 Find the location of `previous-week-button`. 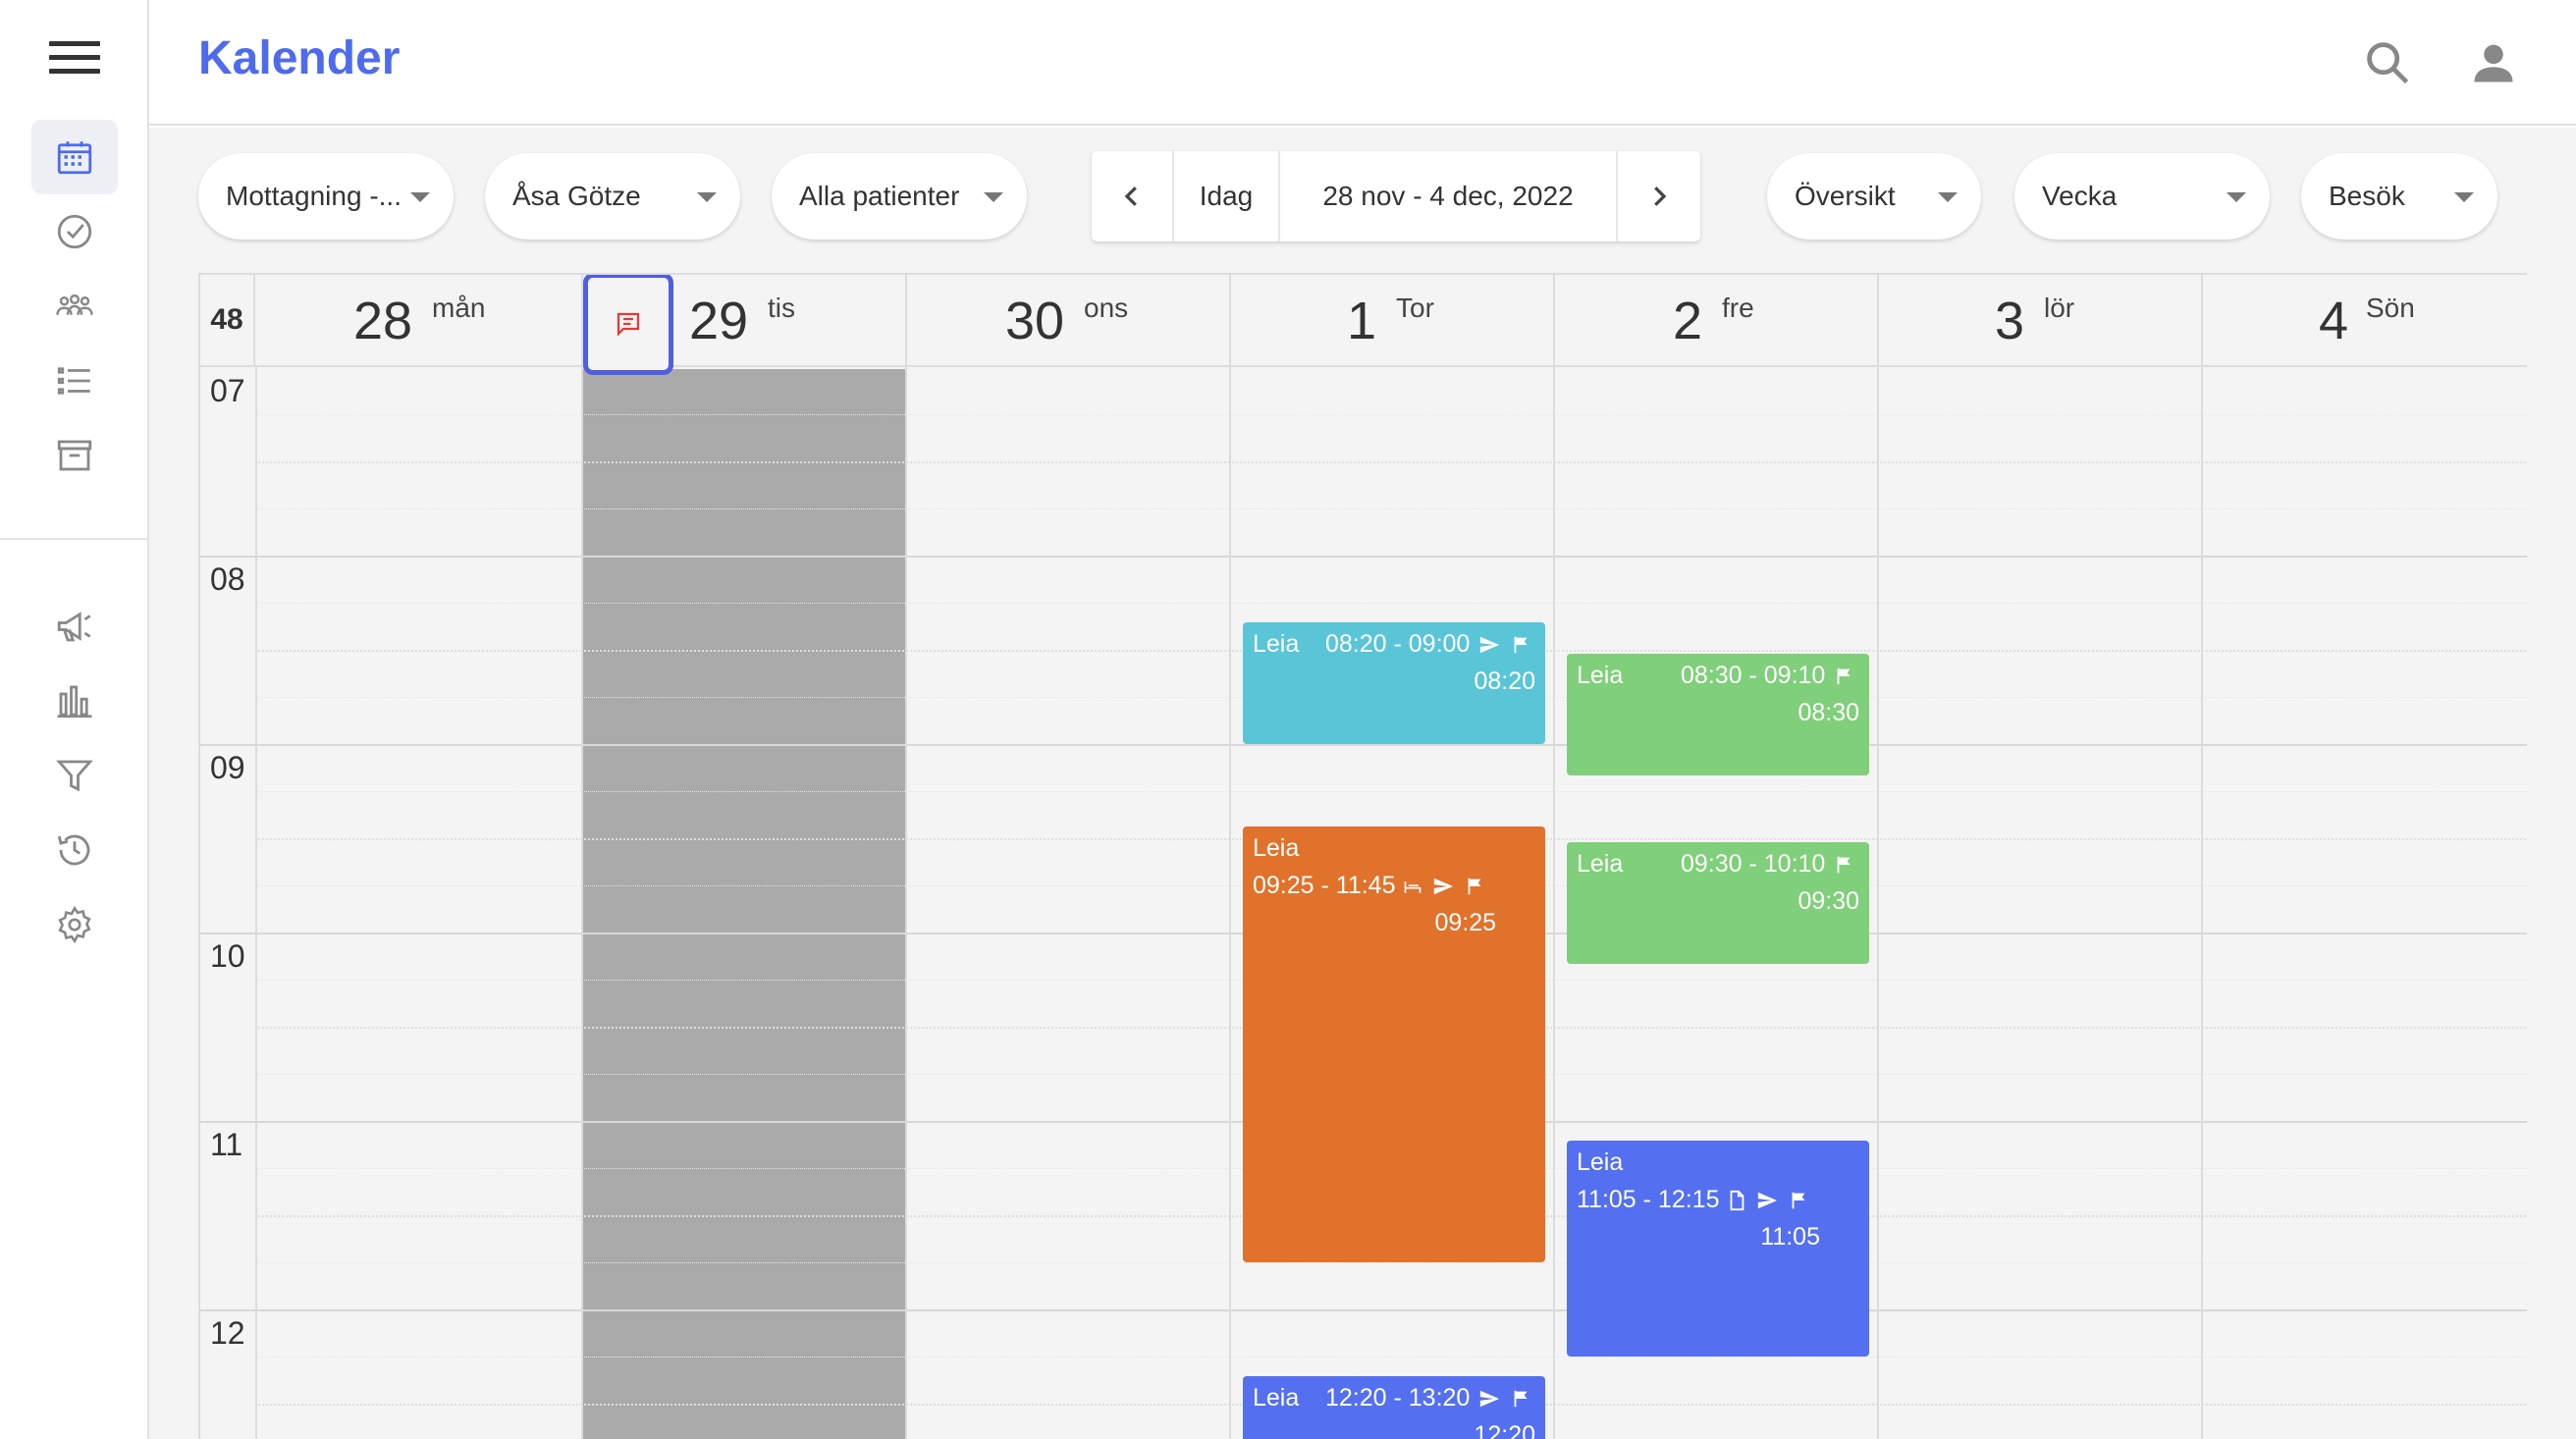

previous-week-button is located at coordinates (1133, 196).